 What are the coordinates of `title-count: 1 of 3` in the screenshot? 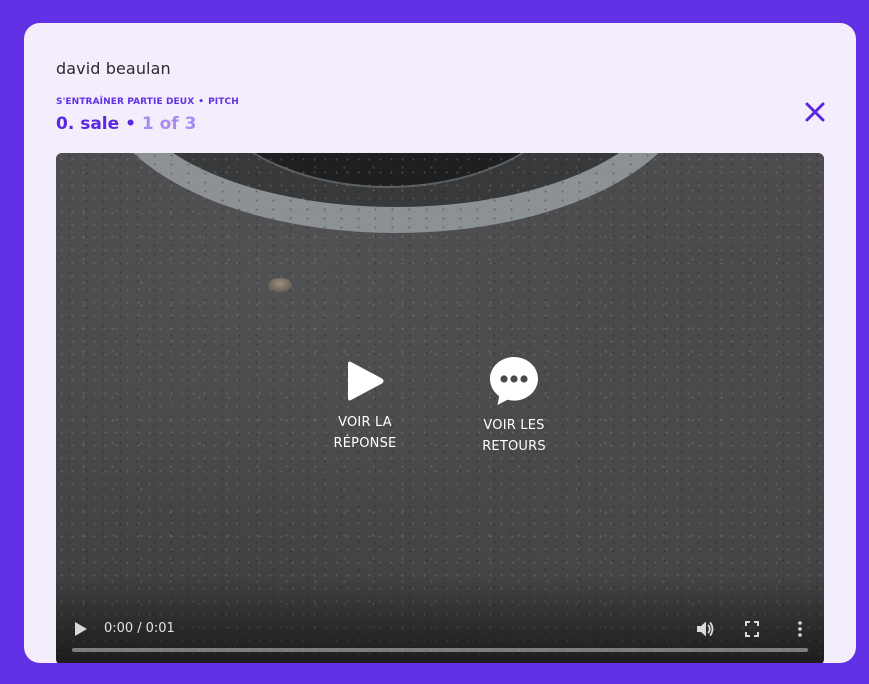 It's located at (169, 124).